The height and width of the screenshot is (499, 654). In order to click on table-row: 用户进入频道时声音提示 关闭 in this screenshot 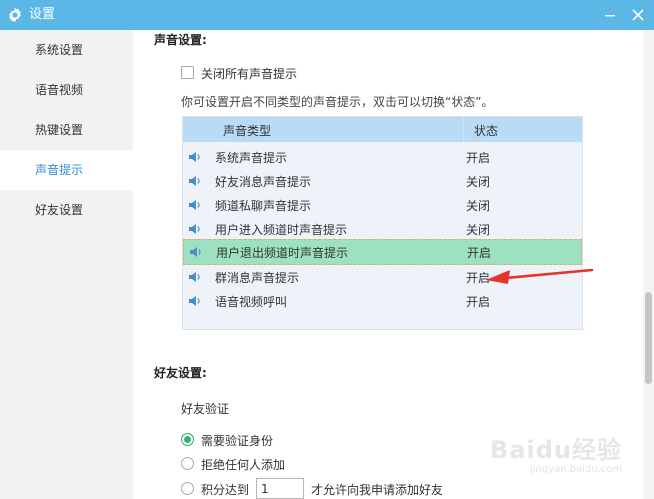, I will do `click(382, 229)`.